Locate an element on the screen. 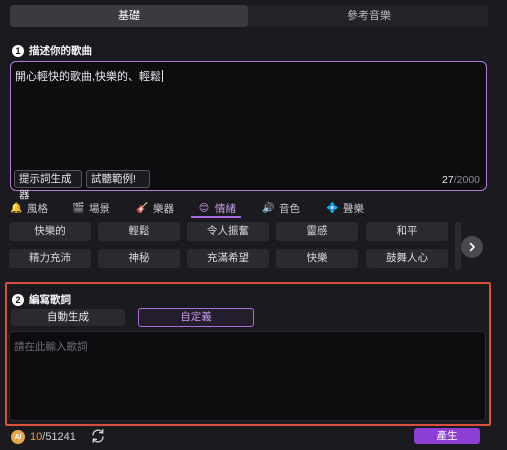 The height and width of the screenshot is (450, 507). category-tab-mood: 😊 情緒 is located at coordinates (217, 208).